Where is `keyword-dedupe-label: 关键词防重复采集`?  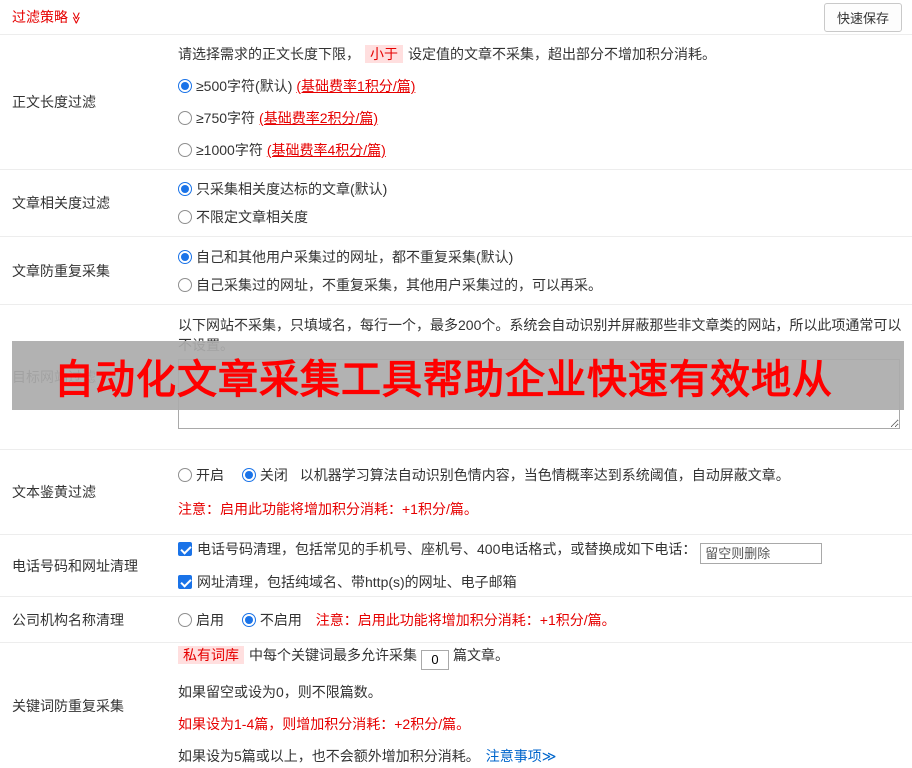
keyword-dedupe-label: 关键词防重复采集 is located at coordinates (68, 705).